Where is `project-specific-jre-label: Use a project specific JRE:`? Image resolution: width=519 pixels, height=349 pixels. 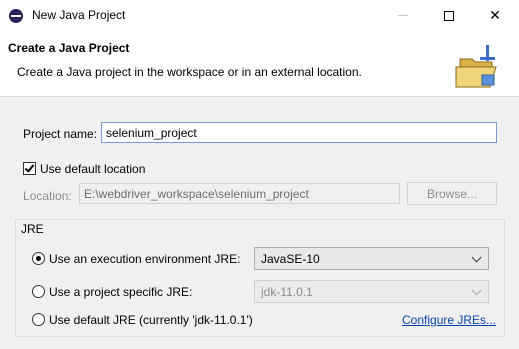 project-specific-jre-label: Use a project specific JRE: is located at coordinates (121, 292).